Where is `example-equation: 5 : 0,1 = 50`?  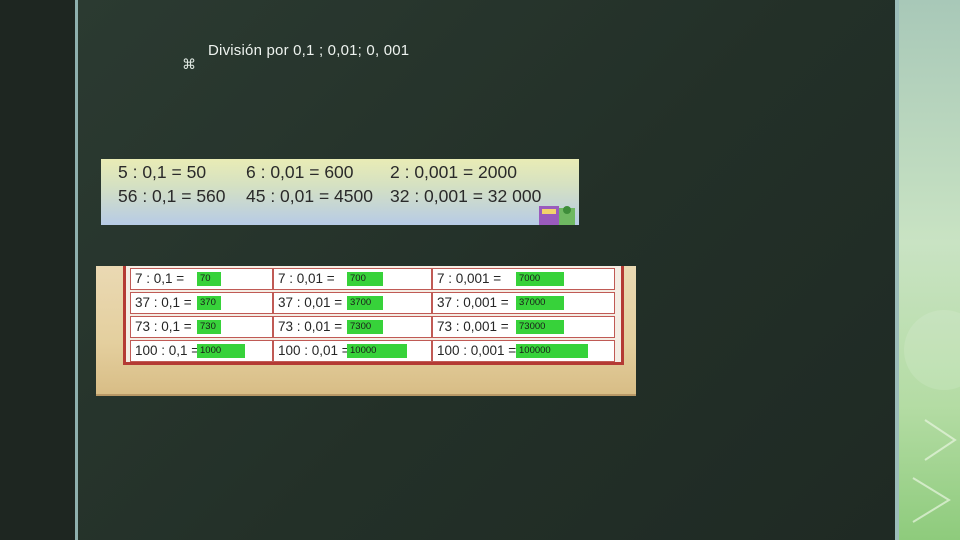
example-equation: 5 : 0,1 = 50 is located at coordinates (162, 172).